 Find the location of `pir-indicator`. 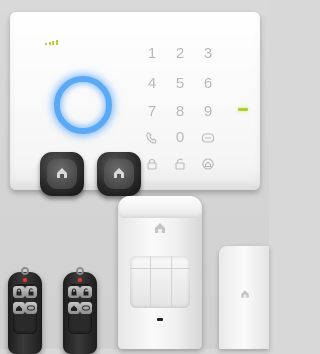

pir-indicator is located at coordinates (160, 319).